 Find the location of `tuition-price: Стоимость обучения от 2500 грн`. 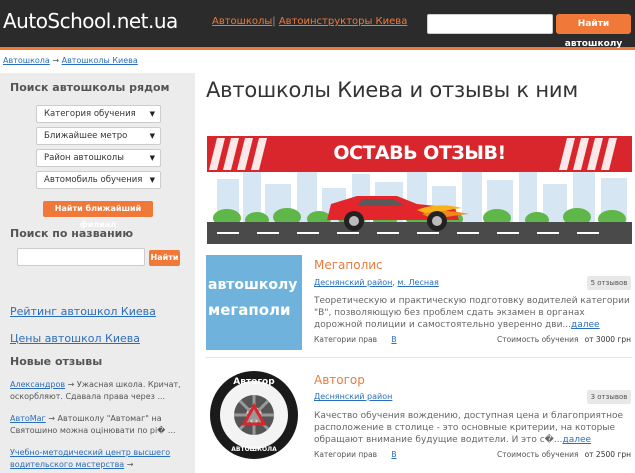

tuition-price: Стоимость обучения от 2500 грн is located at coordinates (564, 454).